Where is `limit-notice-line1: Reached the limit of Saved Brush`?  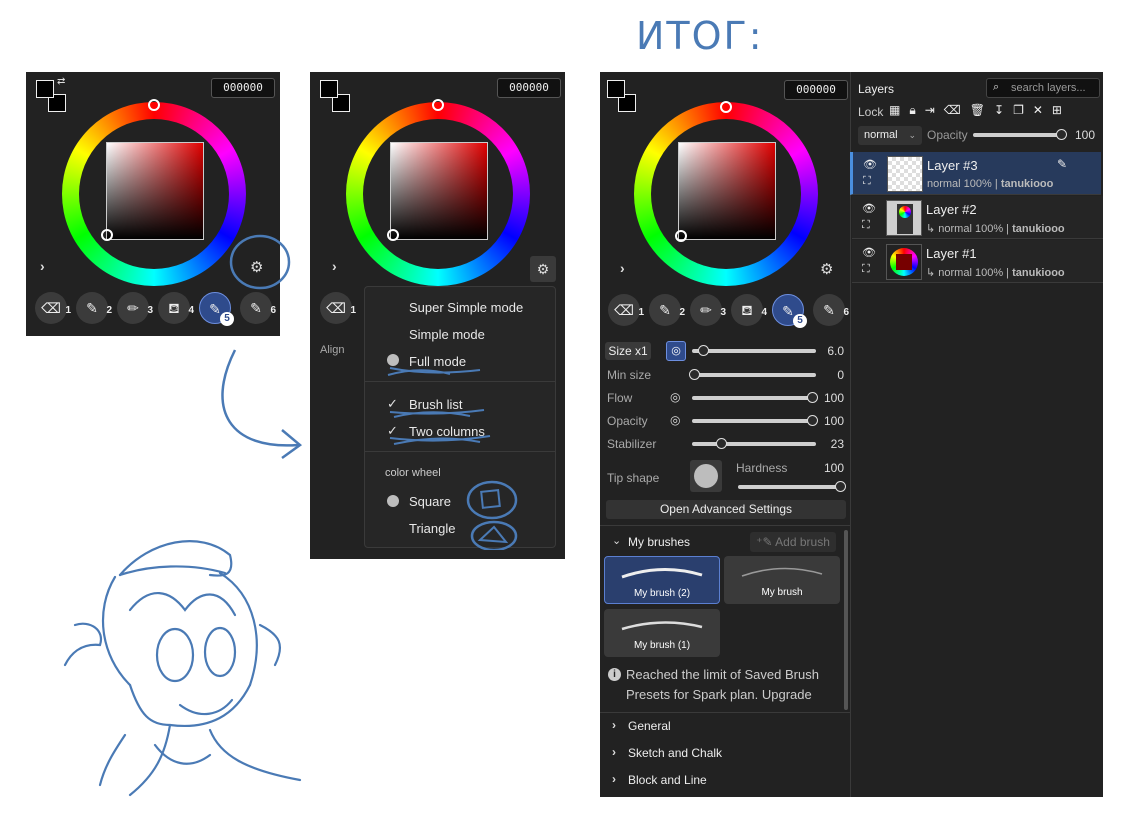 limit-notice-line1: Reached the limit of Saved Brush is located at coordinates (722, 674).